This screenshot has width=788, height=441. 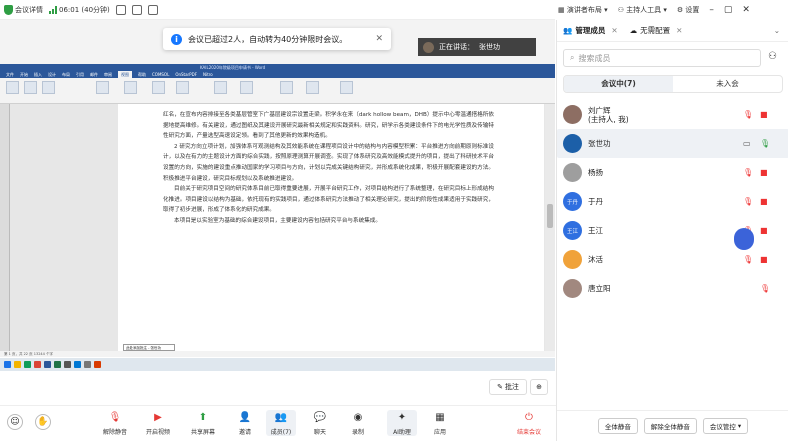 I want to click on settings-button: ⚙ 设置, so click(x=688, y=10).